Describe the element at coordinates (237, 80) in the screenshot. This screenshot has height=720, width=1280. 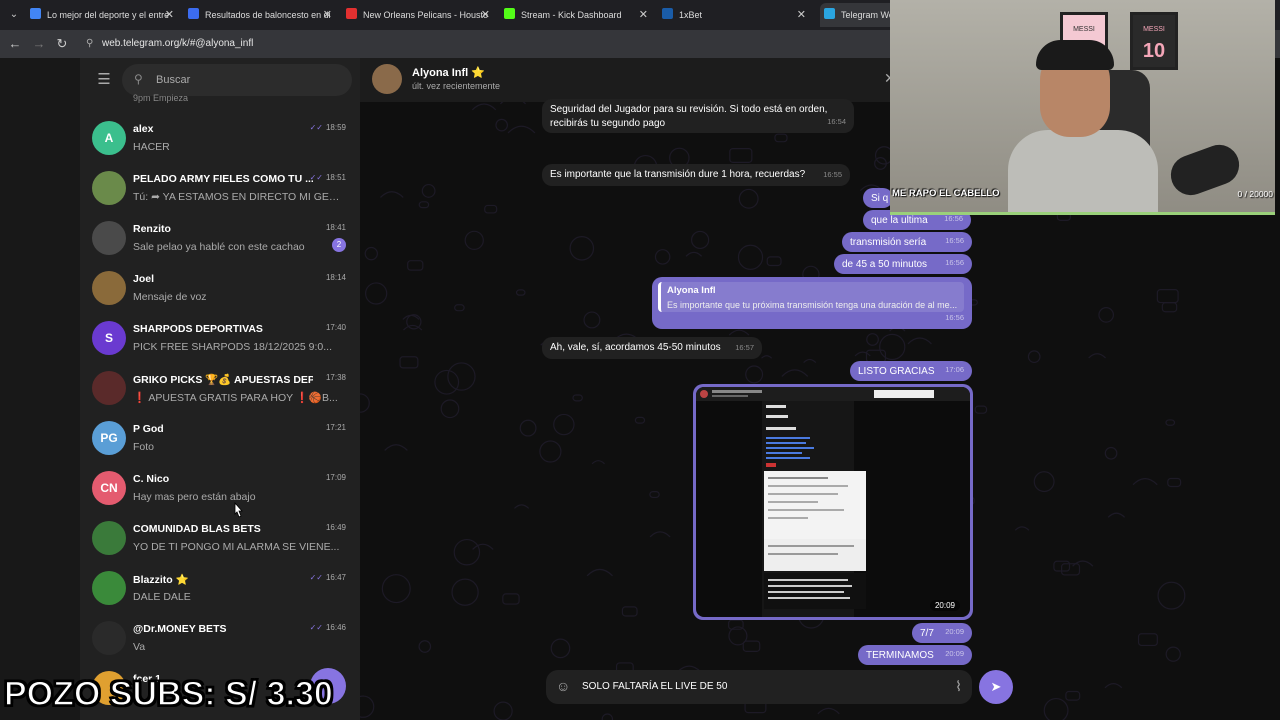
I see `search-input: ⚲ Buscar` at that location.